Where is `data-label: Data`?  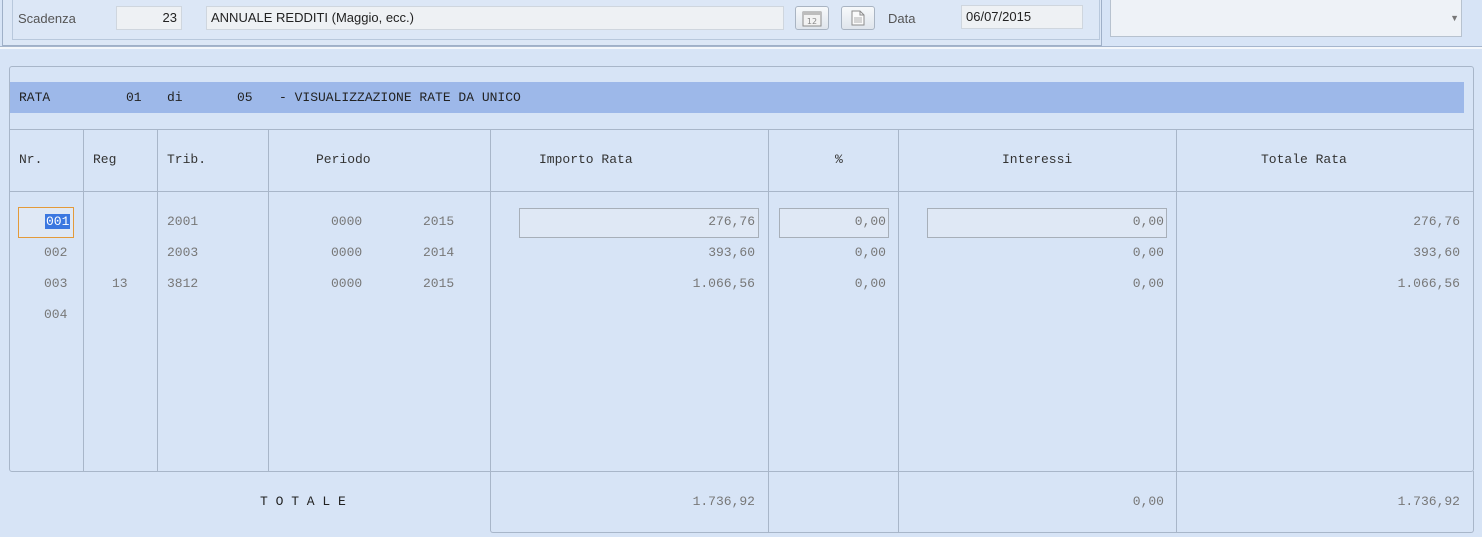 data-label: Data is located at coordinates (902, 18).